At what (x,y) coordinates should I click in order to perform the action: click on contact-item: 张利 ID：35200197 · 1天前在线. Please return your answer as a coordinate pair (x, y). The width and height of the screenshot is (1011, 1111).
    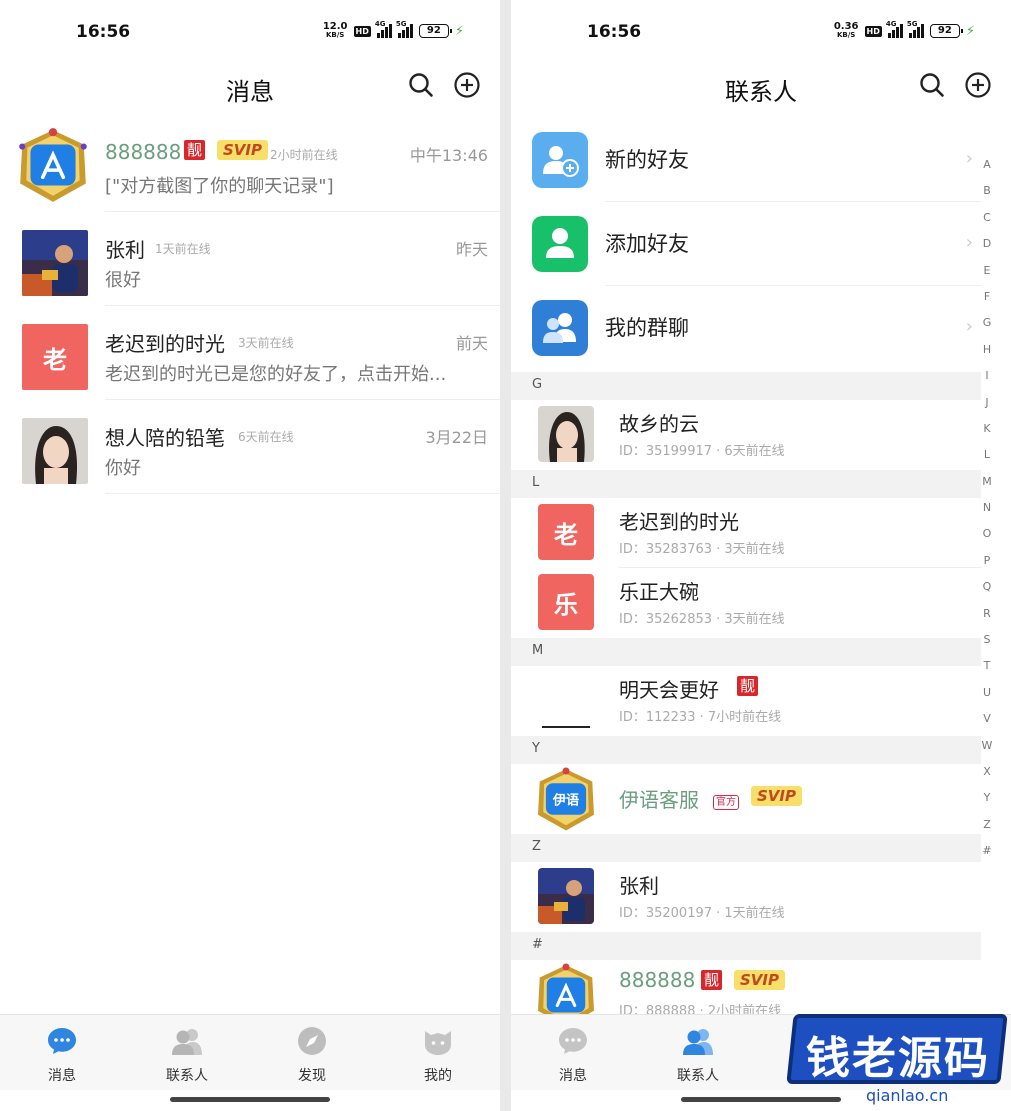
    Looking at the image, I should click on (746, 897).